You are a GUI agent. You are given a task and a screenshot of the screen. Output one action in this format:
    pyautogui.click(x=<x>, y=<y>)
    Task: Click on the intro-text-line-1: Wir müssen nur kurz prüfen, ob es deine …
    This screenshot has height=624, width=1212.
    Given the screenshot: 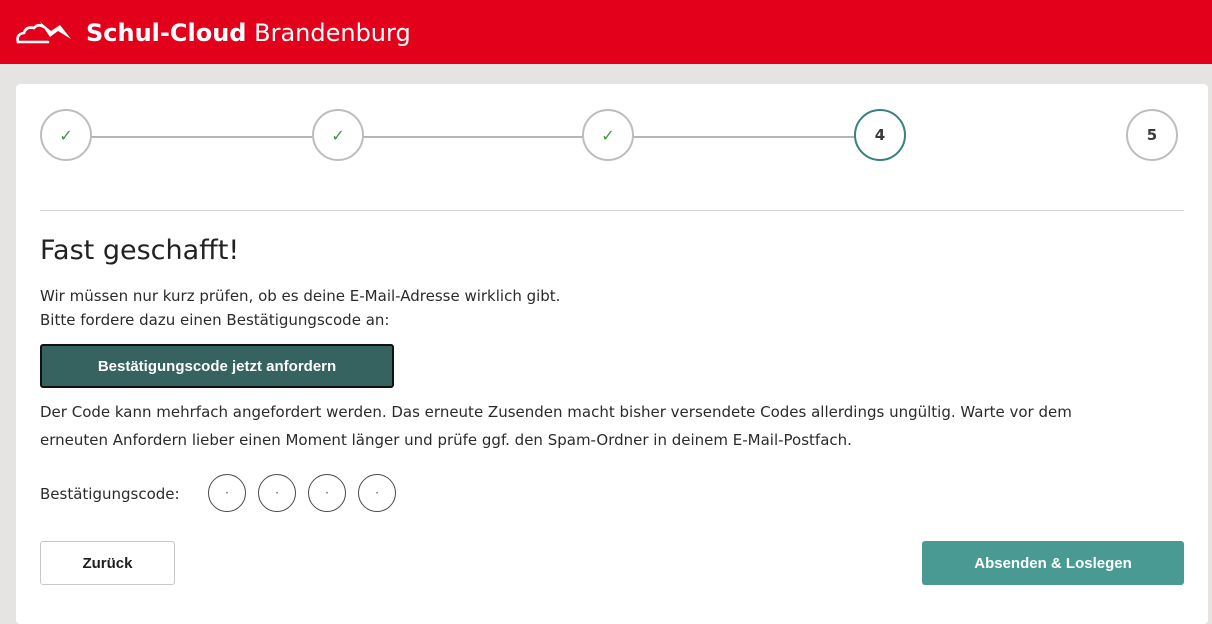 What is the action you would take?
    pyautogui.click(x=300, y=296)
    